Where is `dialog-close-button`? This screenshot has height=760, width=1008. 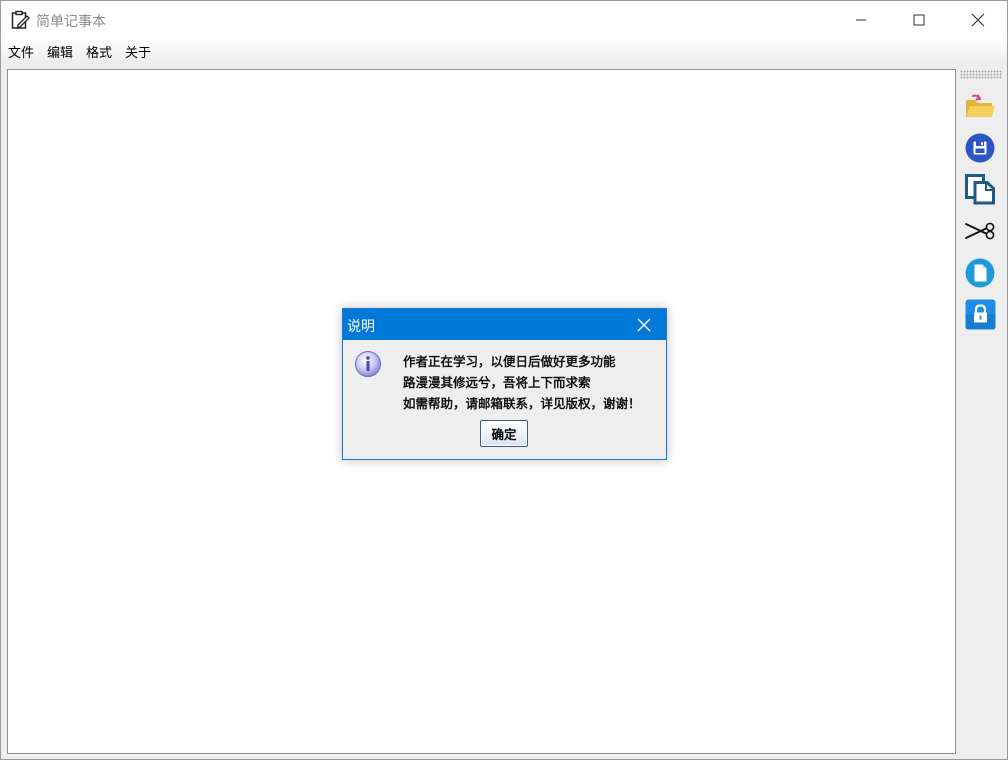
dialog-close-button is located at coordinates (644, 325).